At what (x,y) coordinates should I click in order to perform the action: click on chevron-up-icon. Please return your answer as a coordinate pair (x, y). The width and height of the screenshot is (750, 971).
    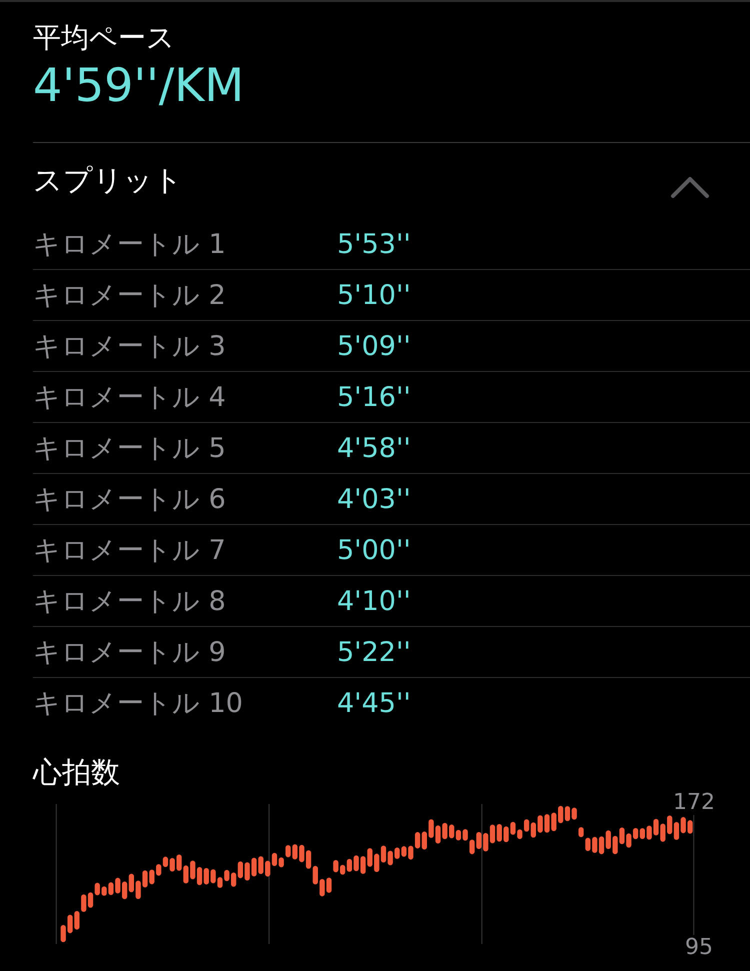
    Looking at the image, I should click on (690, 187).